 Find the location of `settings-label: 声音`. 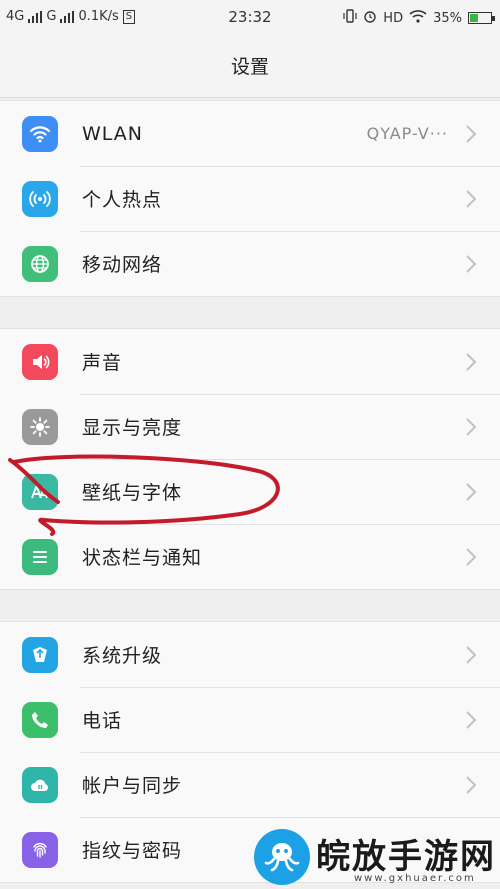

settings-label: 声音 is located at coordinates (102, 363).